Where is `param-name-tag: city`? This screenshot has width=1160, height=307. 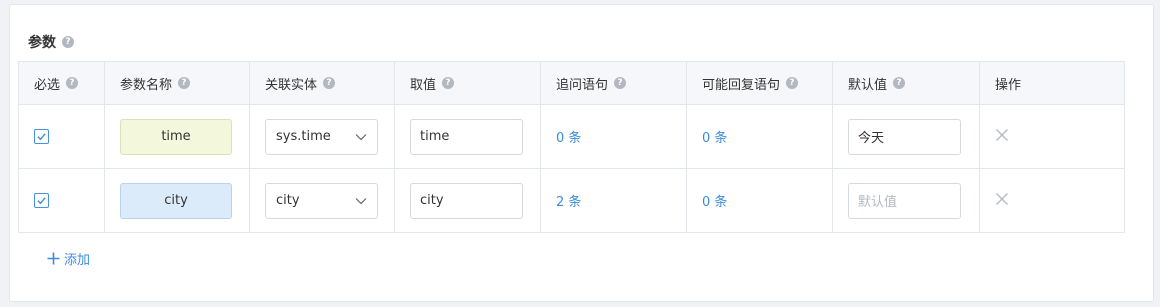 param-name-tag: city is located at coordinates (176, 200).